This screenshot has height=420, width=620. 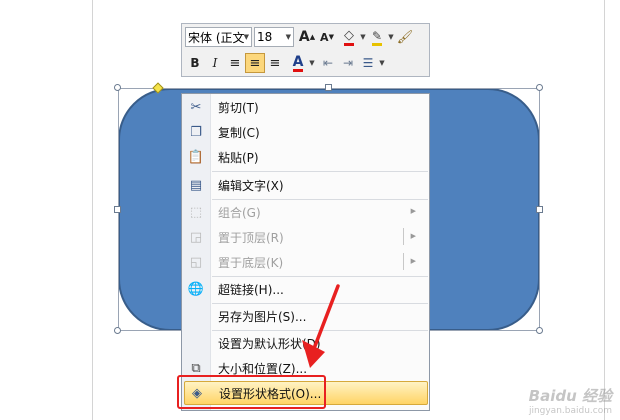 What do you see at coordinates (328, 87) in the screenshot?
I see `resize-handle-top` at bounding box center [328, 87].